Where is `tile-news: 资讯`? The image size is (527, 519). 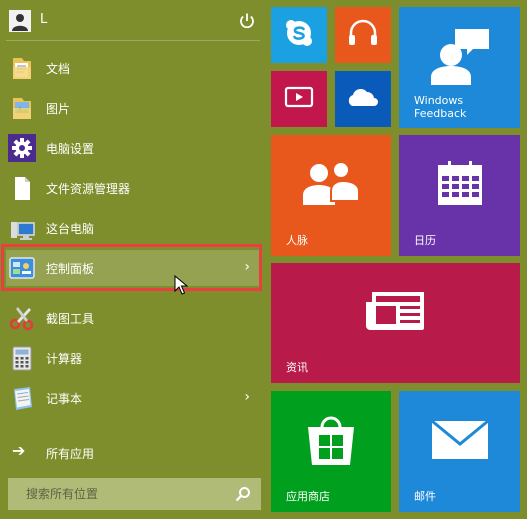
tile-news: 资讯 is located at coordinates (395, 323).